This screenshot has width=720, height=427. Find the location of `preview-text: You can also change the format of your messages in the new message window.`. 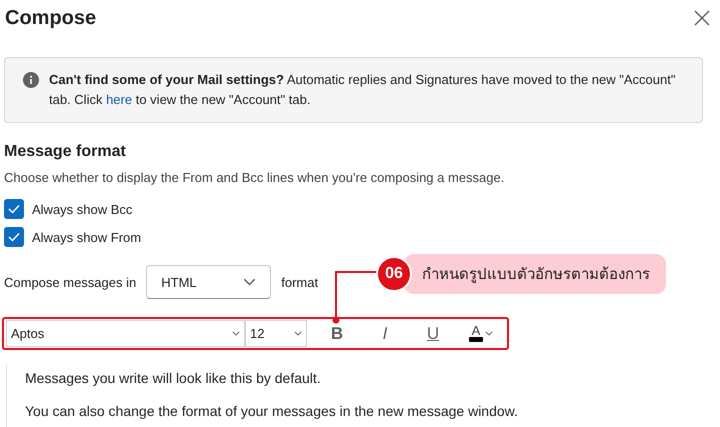

preview-text: You can also change the format of your messages in the new message window. is located at coordinates (272, 411).